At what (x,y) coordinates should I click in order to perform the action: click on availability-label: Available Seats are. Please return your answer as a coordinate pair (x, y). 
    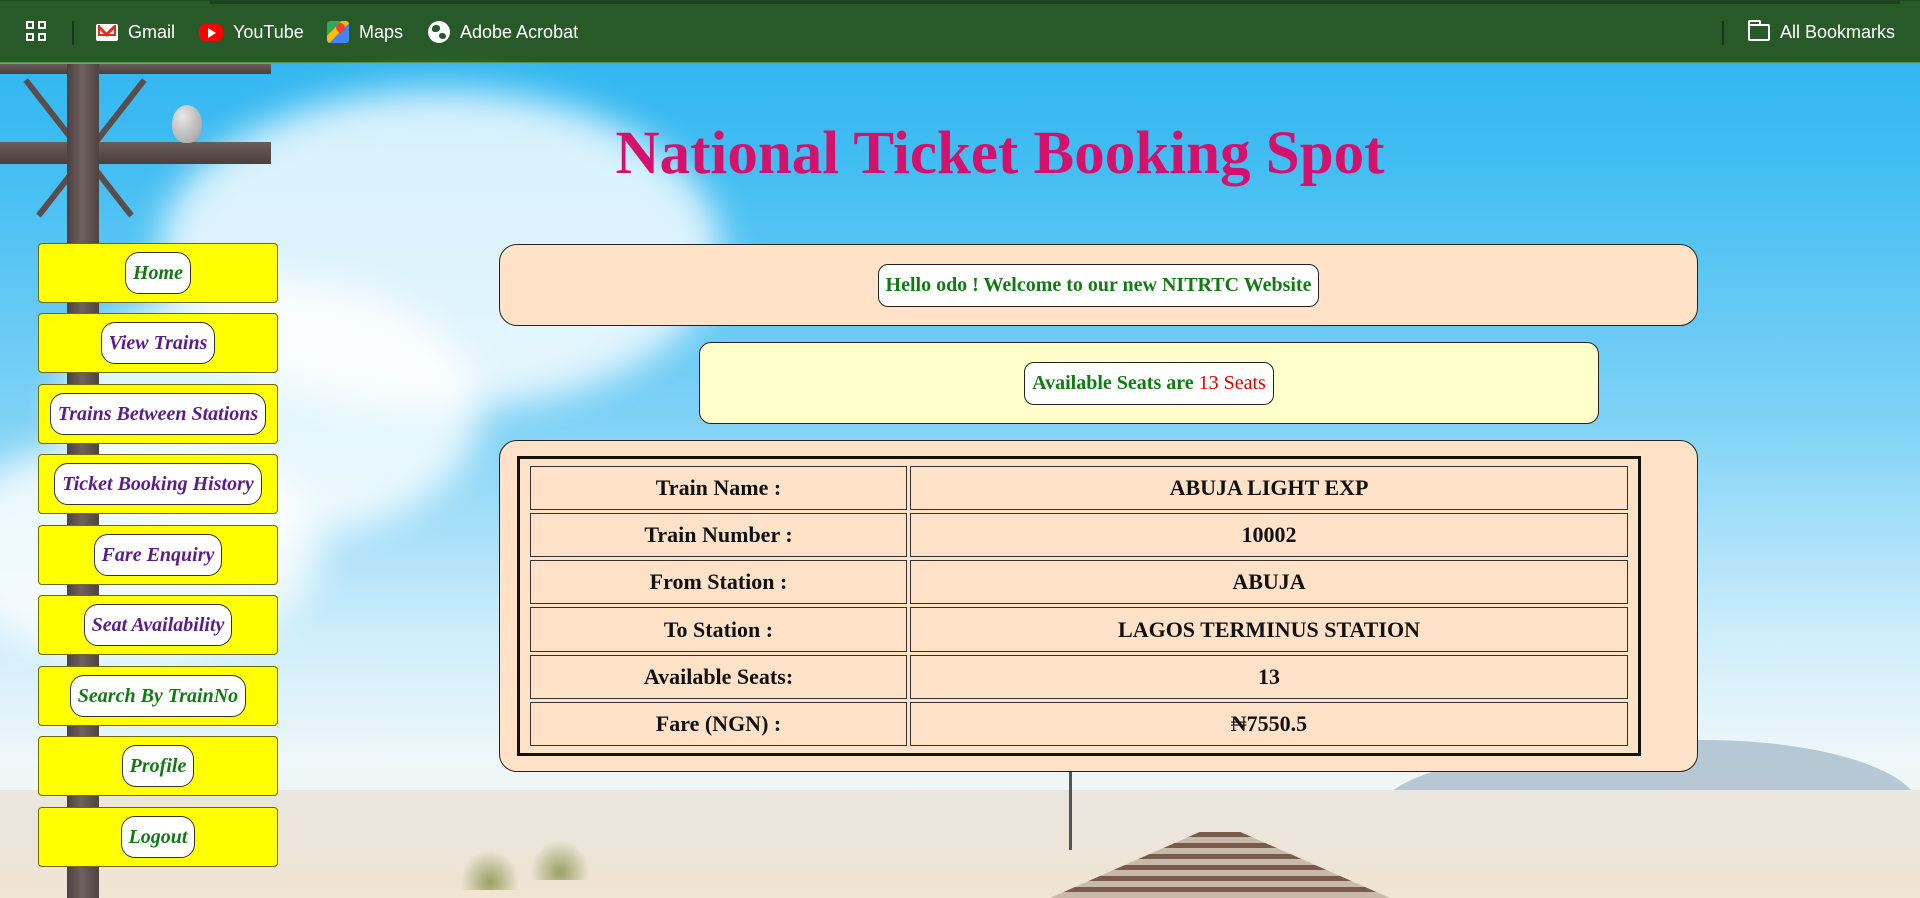
    Looking at the image, I should click on (1113, 382).